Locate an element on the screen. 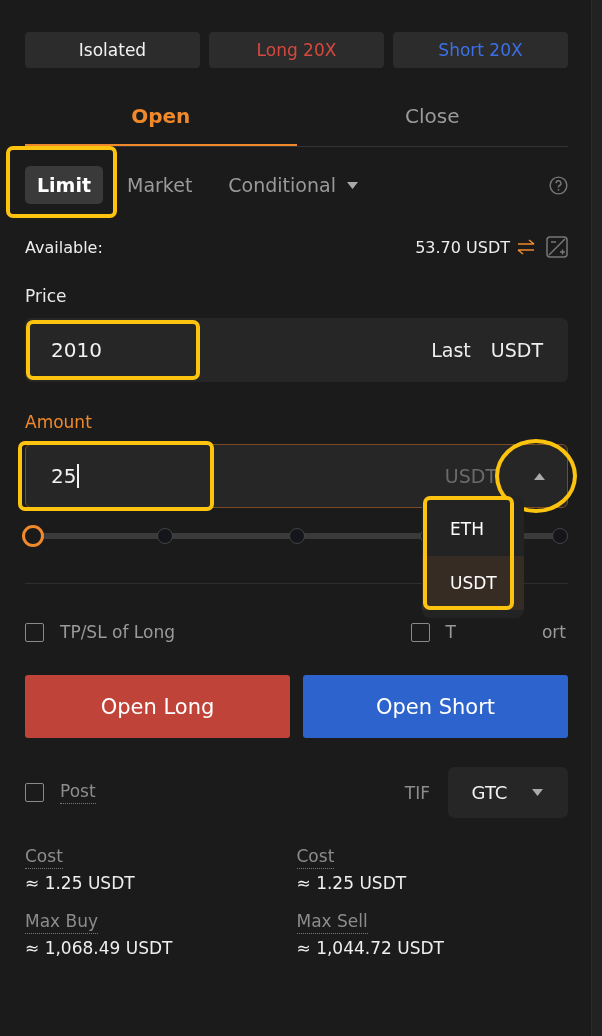 The height and width of the screenshot is (1036, 602). checkbox-label: T is located at coordinates (450, 632).